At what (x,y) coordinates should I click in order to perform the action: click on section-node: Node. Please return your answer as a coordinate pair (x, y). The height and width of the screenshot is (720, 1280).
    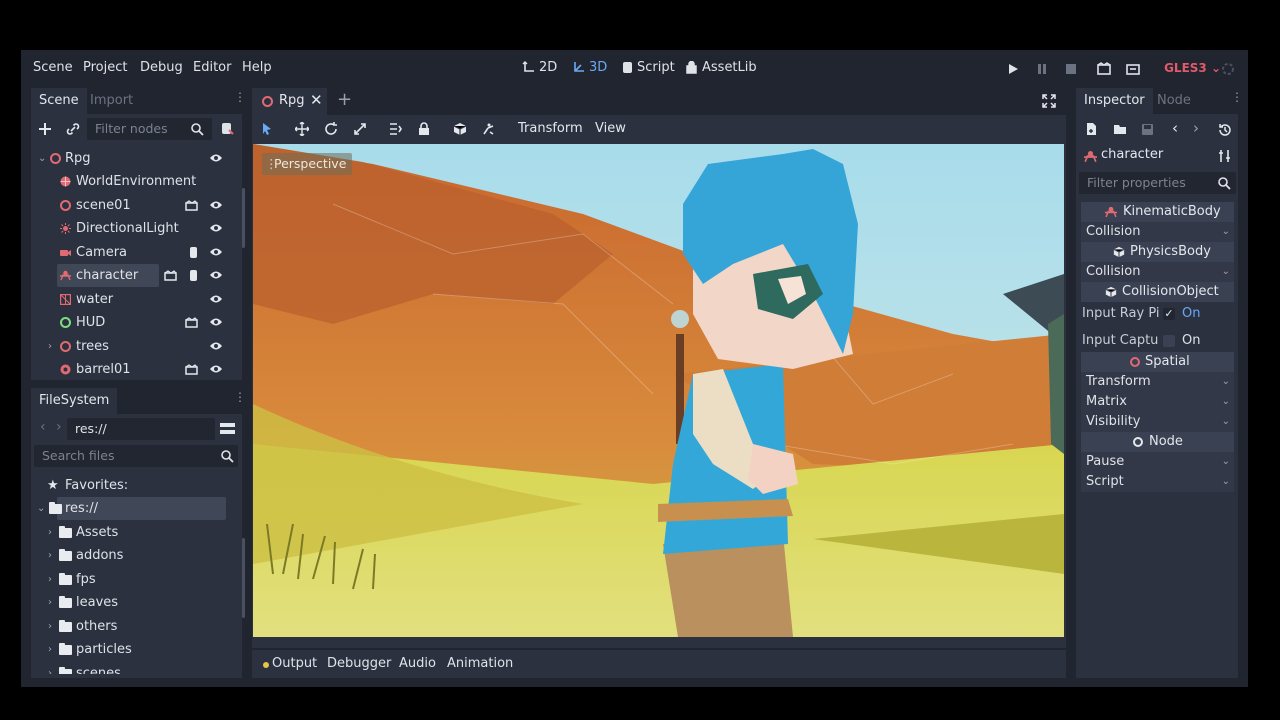
    Looking at the image, I should click on (1157, 442).